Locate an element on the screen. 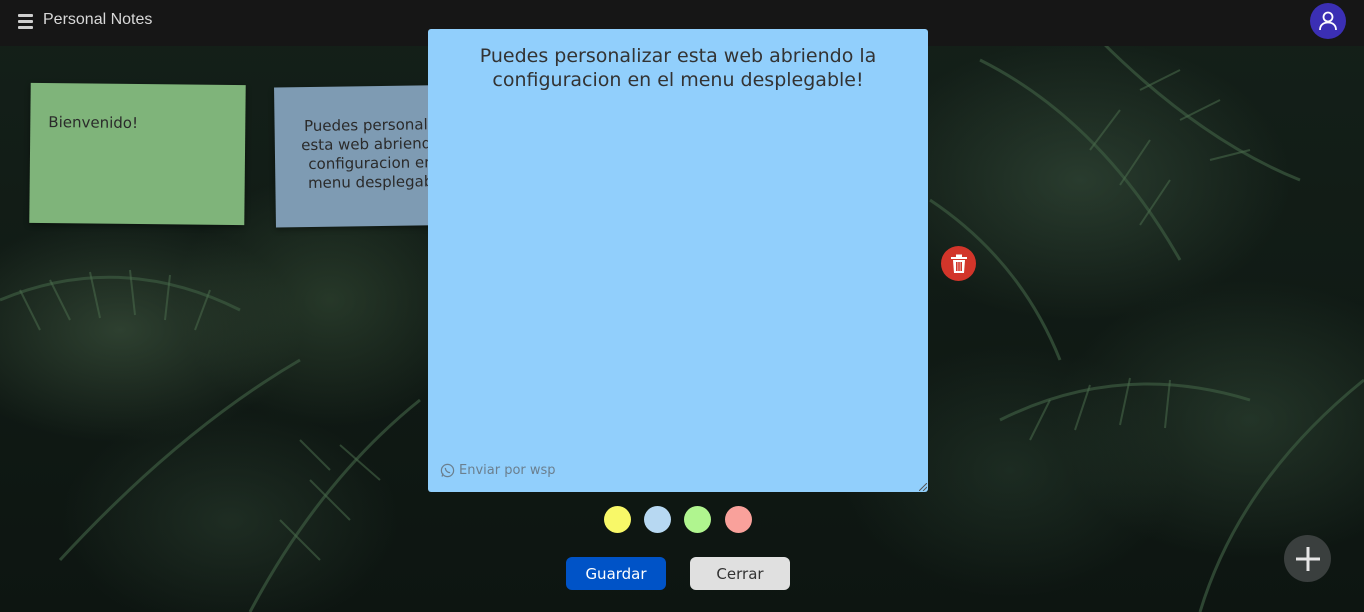 The image size is (1364, 612). delete-note-button is located at coordinates (958, 263).